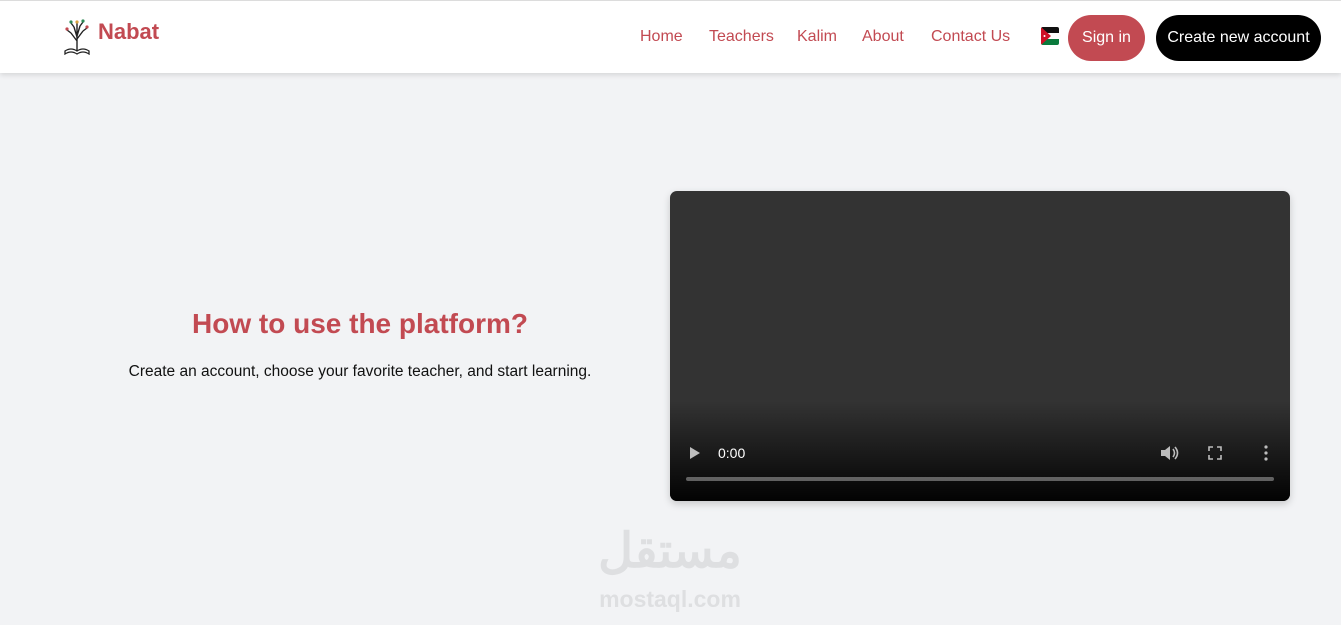 The height and width of the screenshot is (625, 1341). I want to click on watermark-arabic: مستقل, so click(670, 551).